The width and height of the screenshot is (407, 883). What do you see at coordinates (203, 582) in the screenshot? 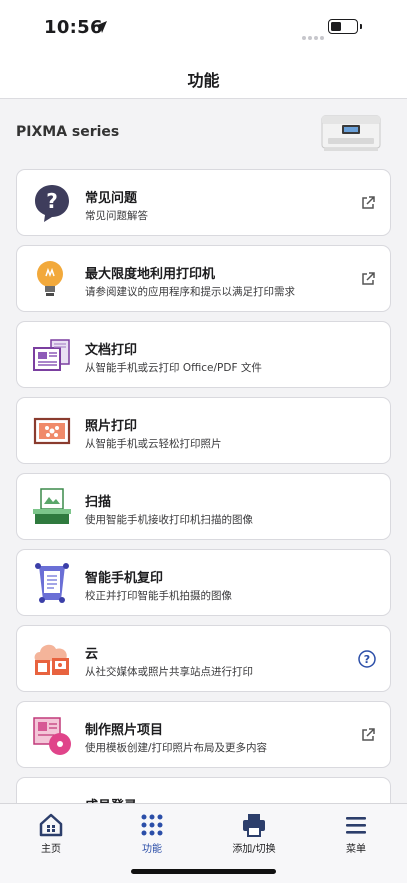
I see `feature-card-smartphone-copy: 智能手机复印 校正并打印智能手机拍摄的图像` at bounding box center [203, 582].